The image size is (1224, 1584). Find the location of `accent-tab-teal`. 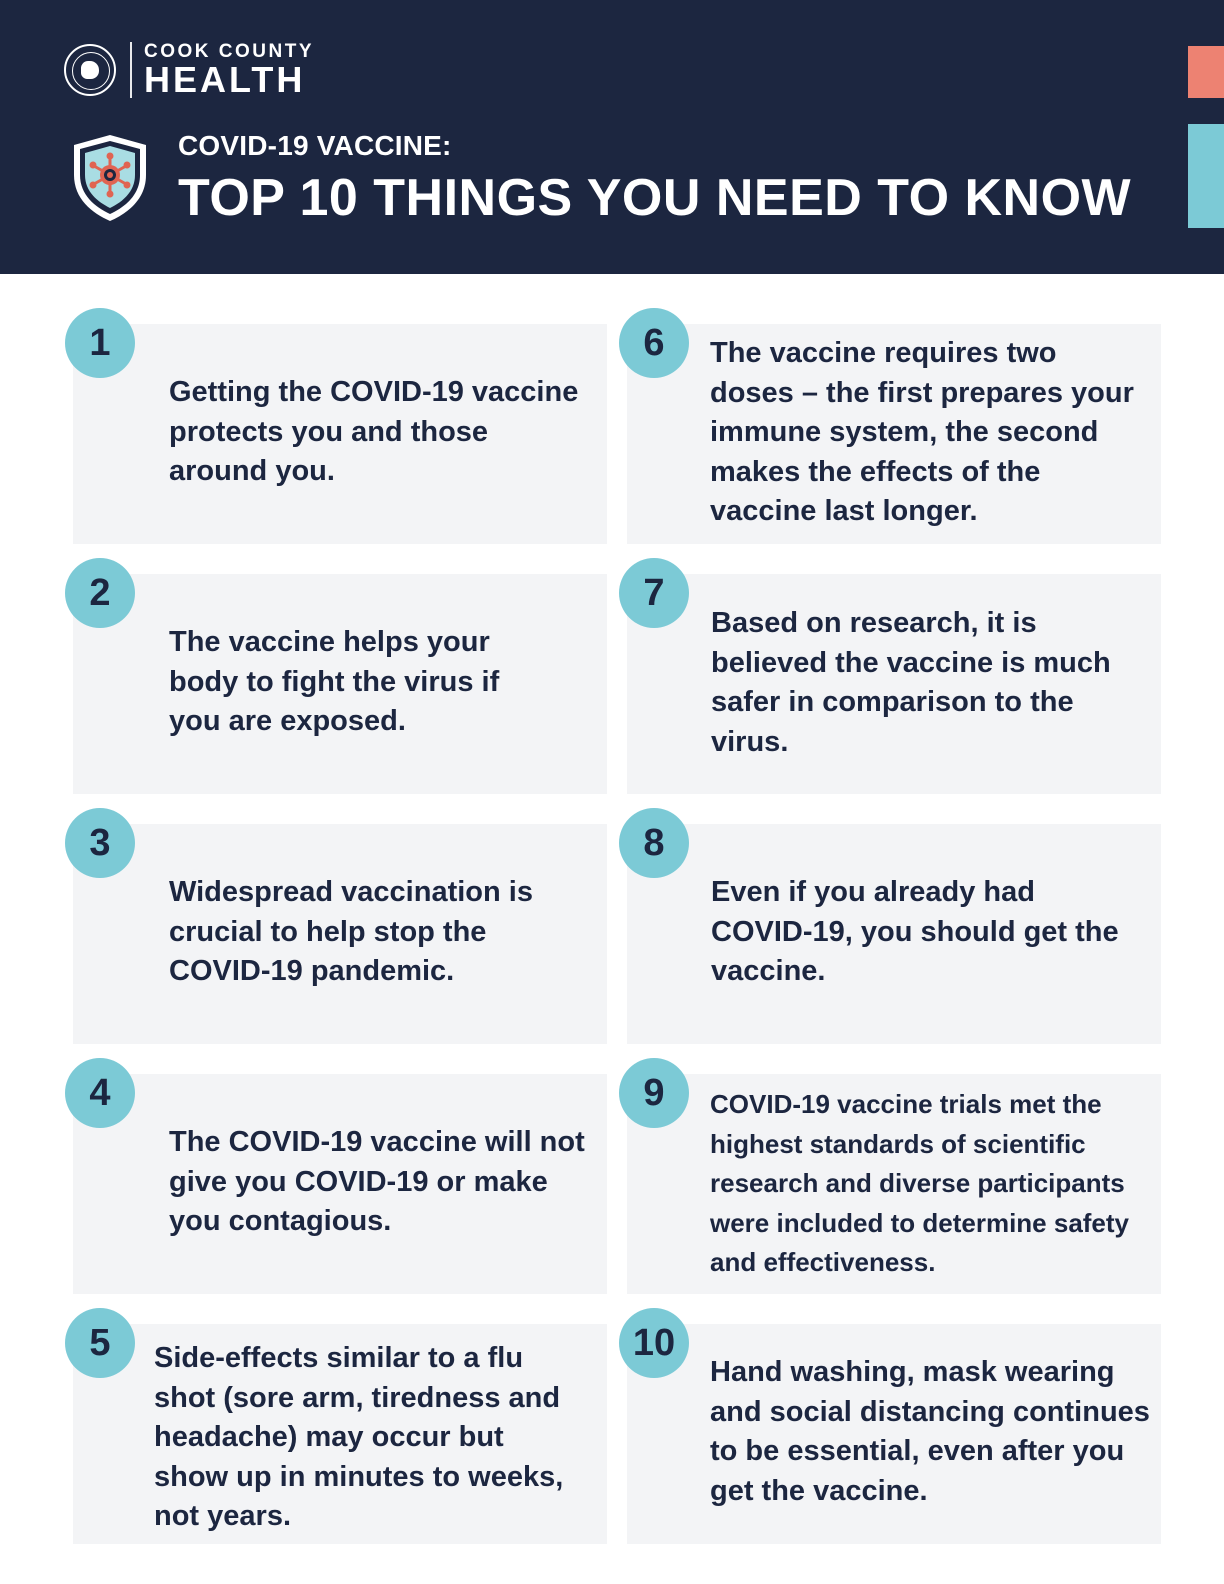

accent-tab-teal is located at coordinates (1206, 176).